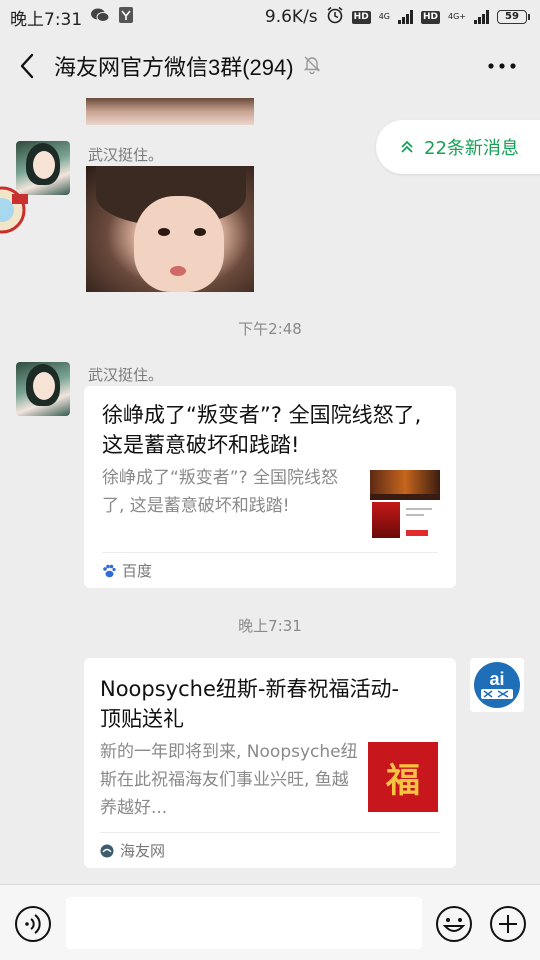 This screenshot has height=960, width=540. I want to click on emoji-icon, so click(454, 924).